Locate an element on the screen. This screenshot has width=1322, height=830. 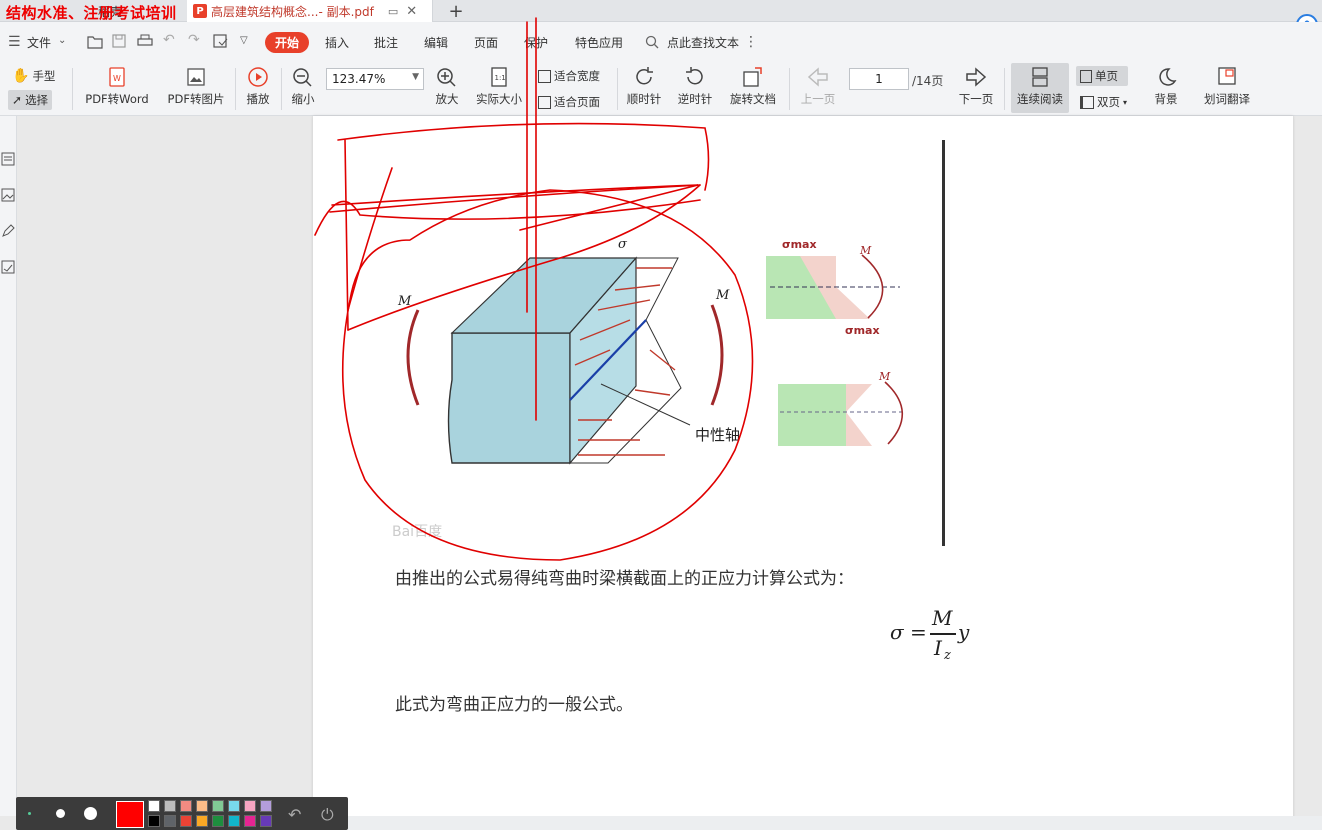
rotate-clockwise-icon is located at coordinates (644, 76).